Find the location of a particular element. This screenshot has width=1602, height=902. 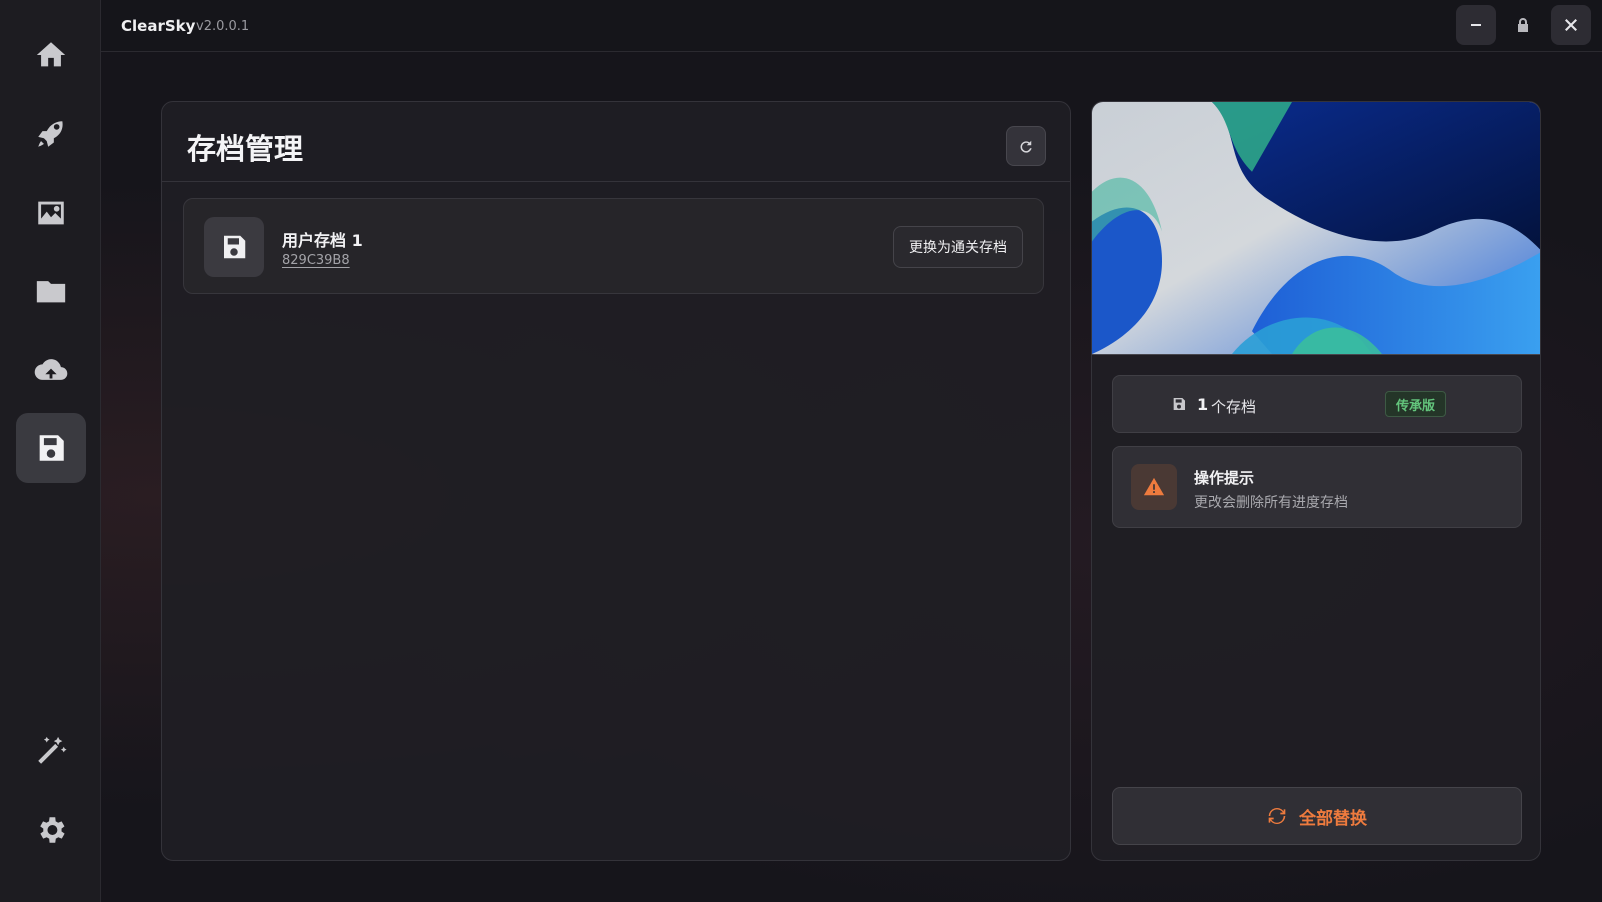

tip-text: 更改会删除所有进度存档 is located at coordinates (1271, 503).